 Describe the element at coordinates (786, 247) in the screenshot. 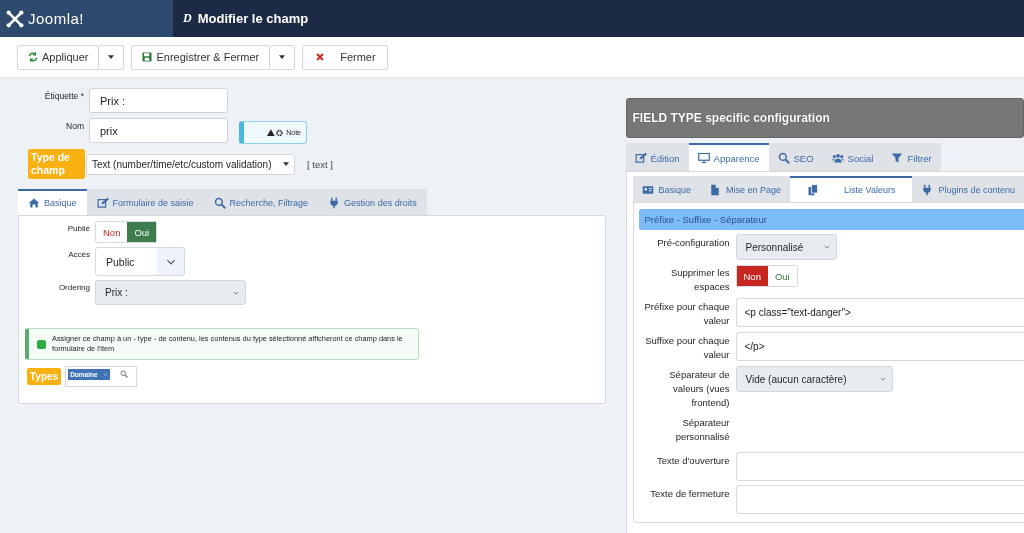

I see `select-field: Personnalisé` at that location.